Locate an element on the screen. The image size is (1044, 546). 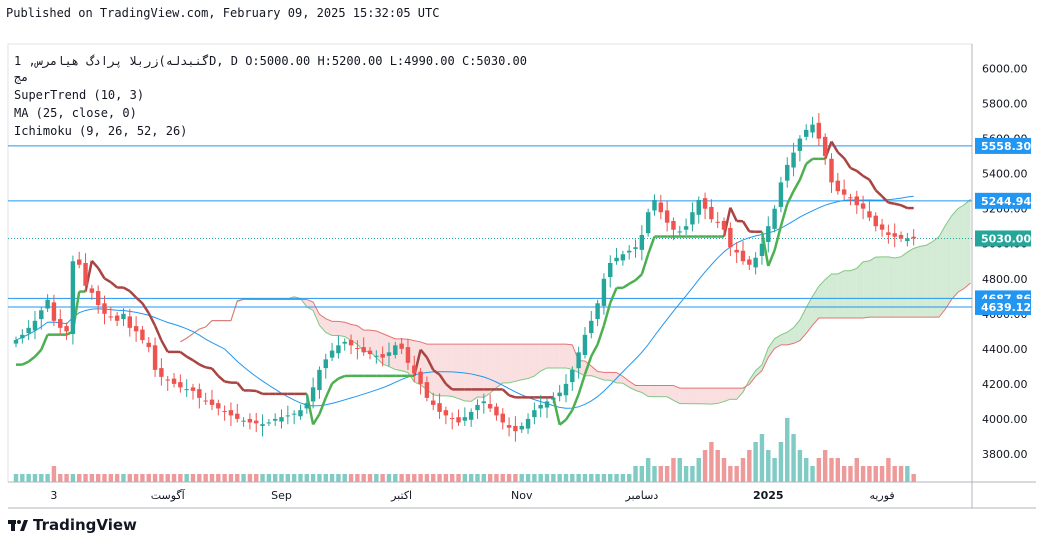
tradingview-logo: TradingView is located at coordinates (72, 525).